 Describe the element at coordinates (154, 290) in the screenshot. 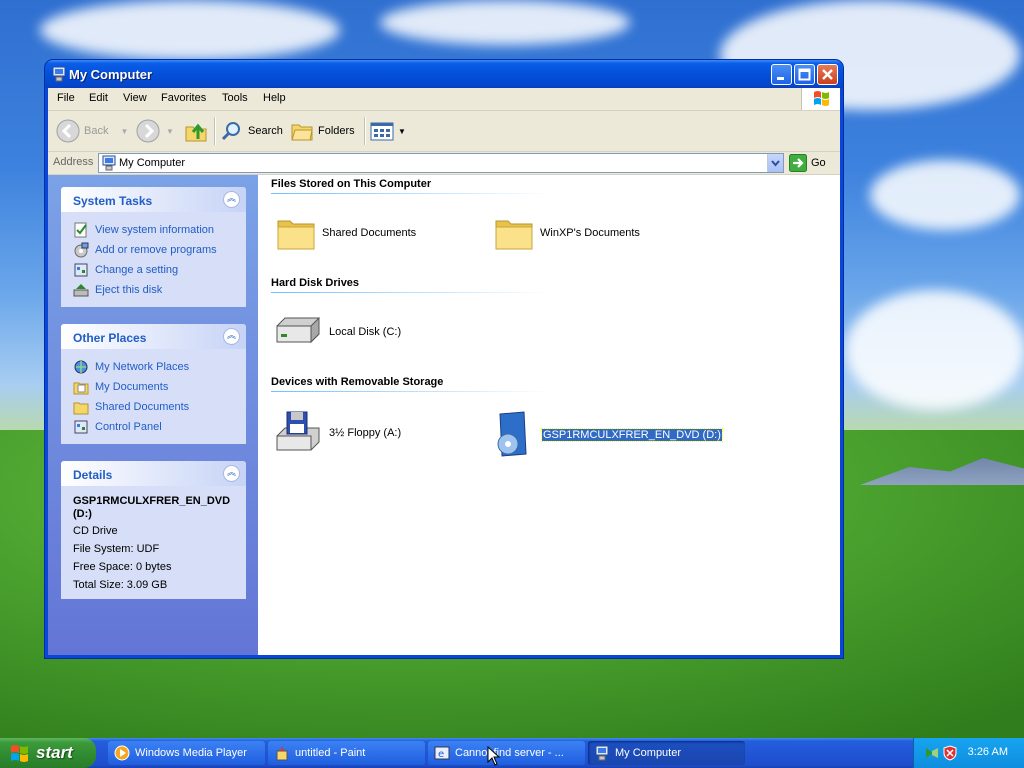

I see `task-eject-disk: Eject this disk` at that location.